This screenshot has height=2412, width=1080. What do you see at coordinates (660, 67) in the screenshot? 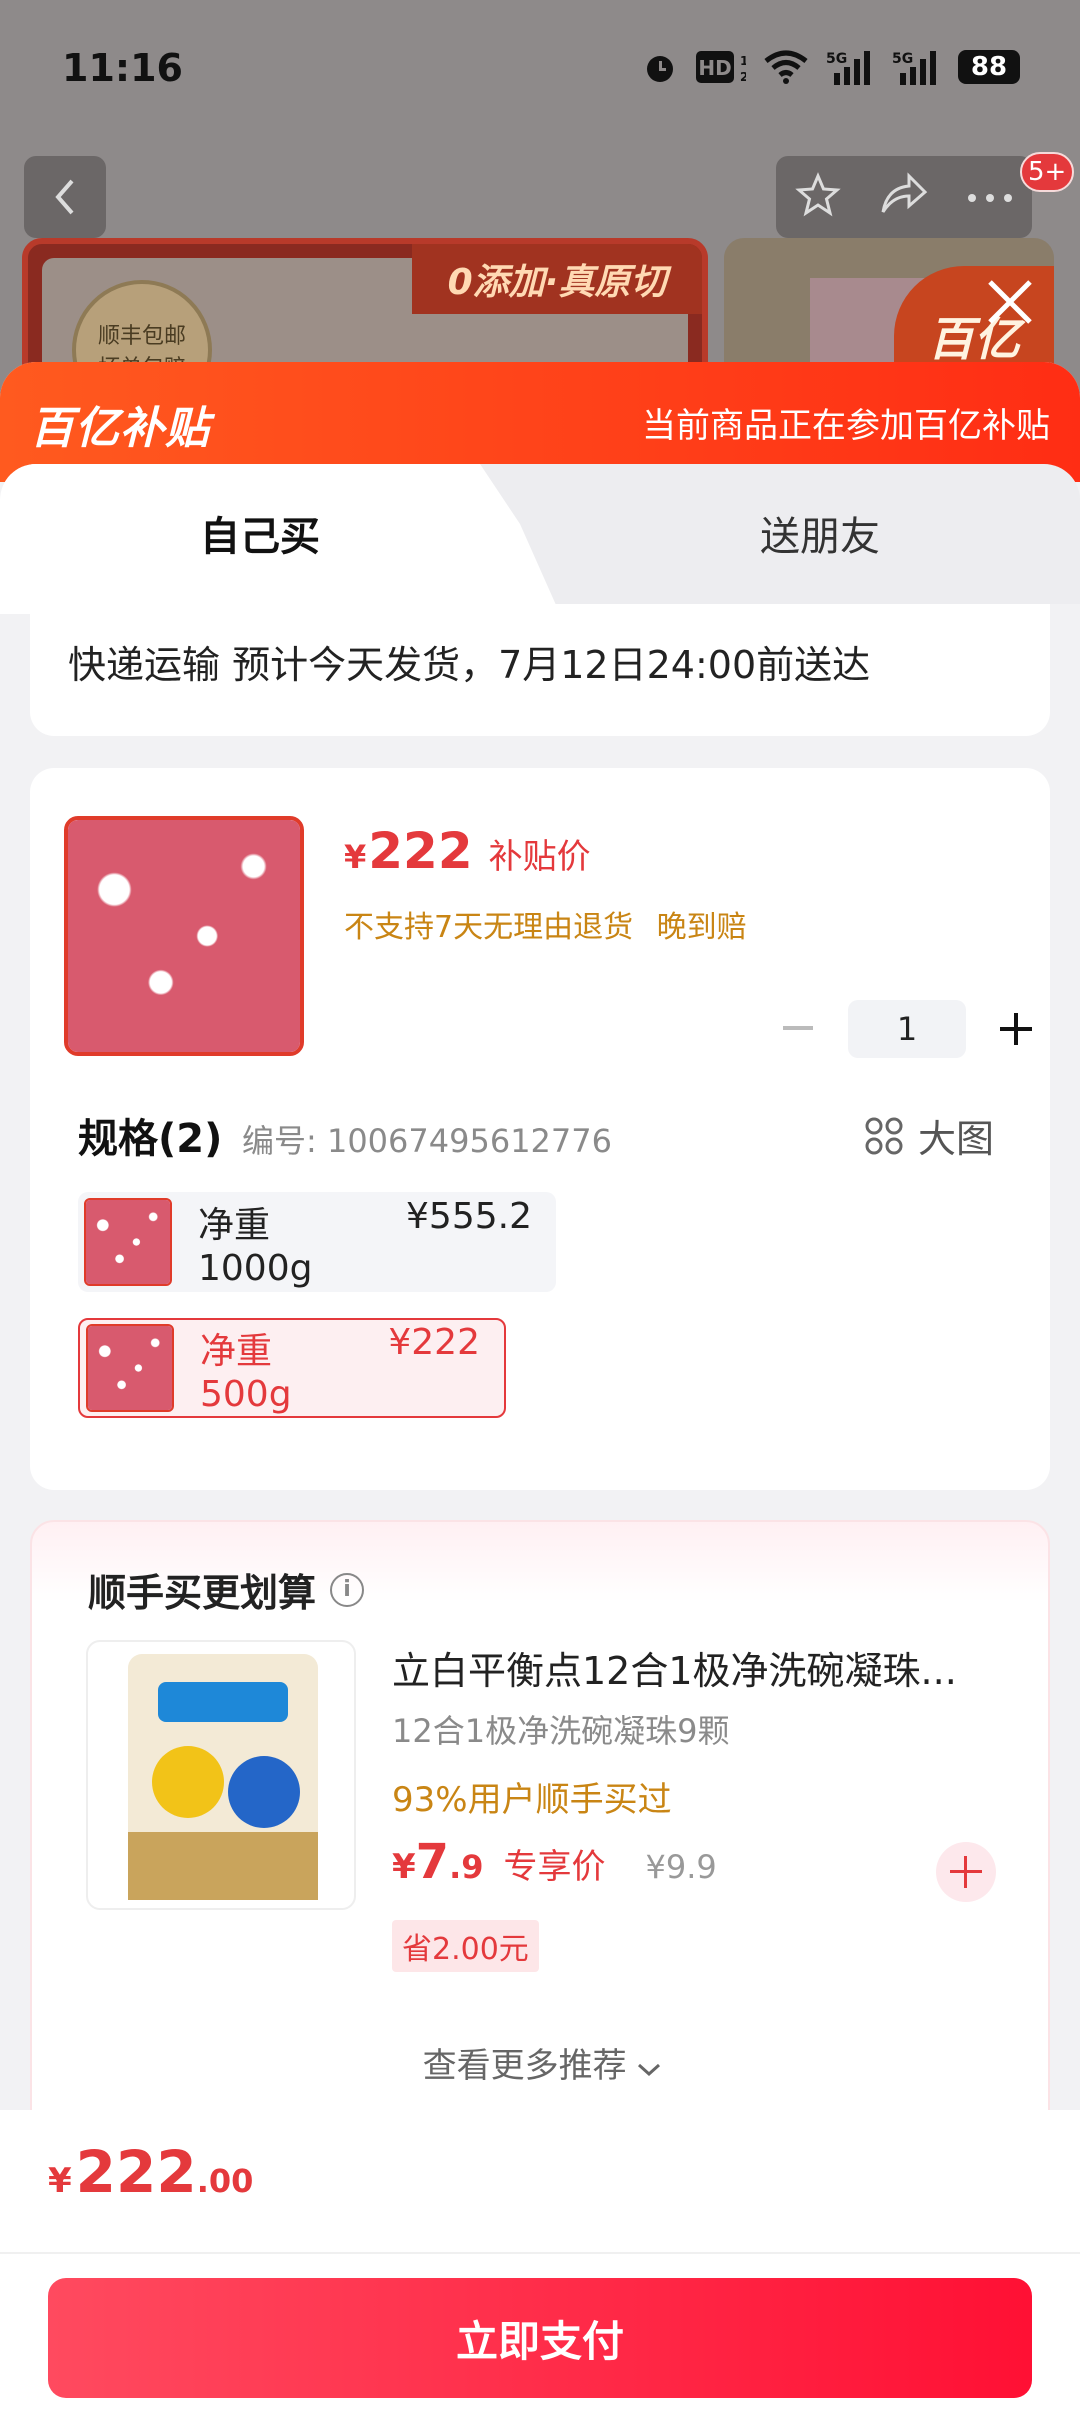
I see `alarm-icon` at bounding box center [660, 67].